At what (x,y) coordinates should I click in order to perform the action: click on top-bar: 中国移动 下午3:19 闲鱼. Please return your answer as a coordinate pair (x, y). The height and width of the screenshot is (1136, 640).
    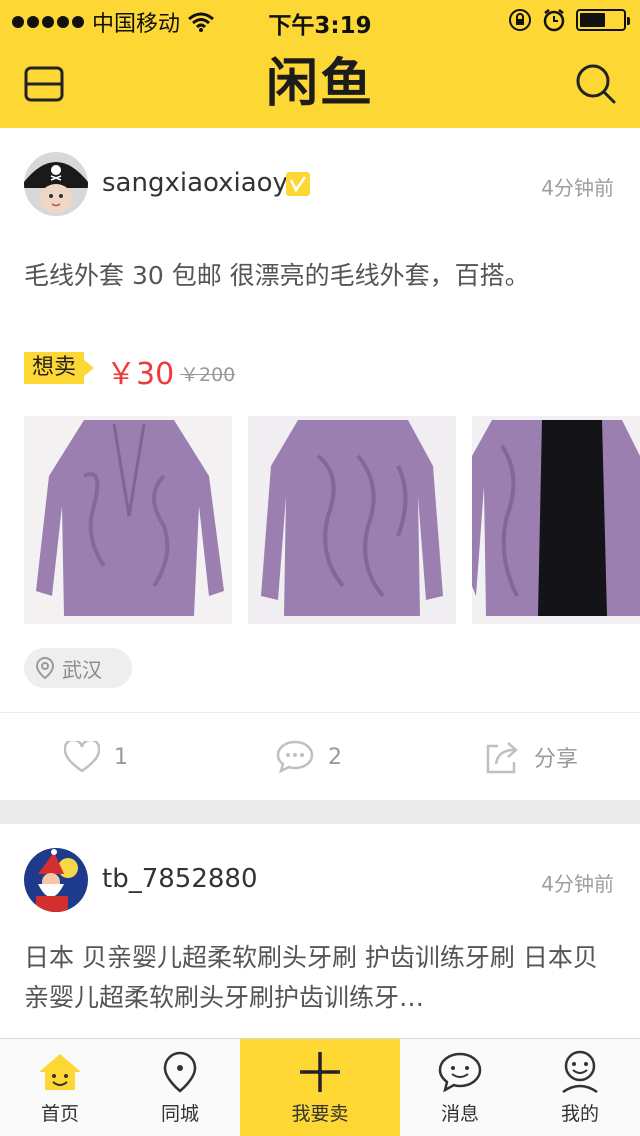
    Looking at the image, I should click on (320, 64).